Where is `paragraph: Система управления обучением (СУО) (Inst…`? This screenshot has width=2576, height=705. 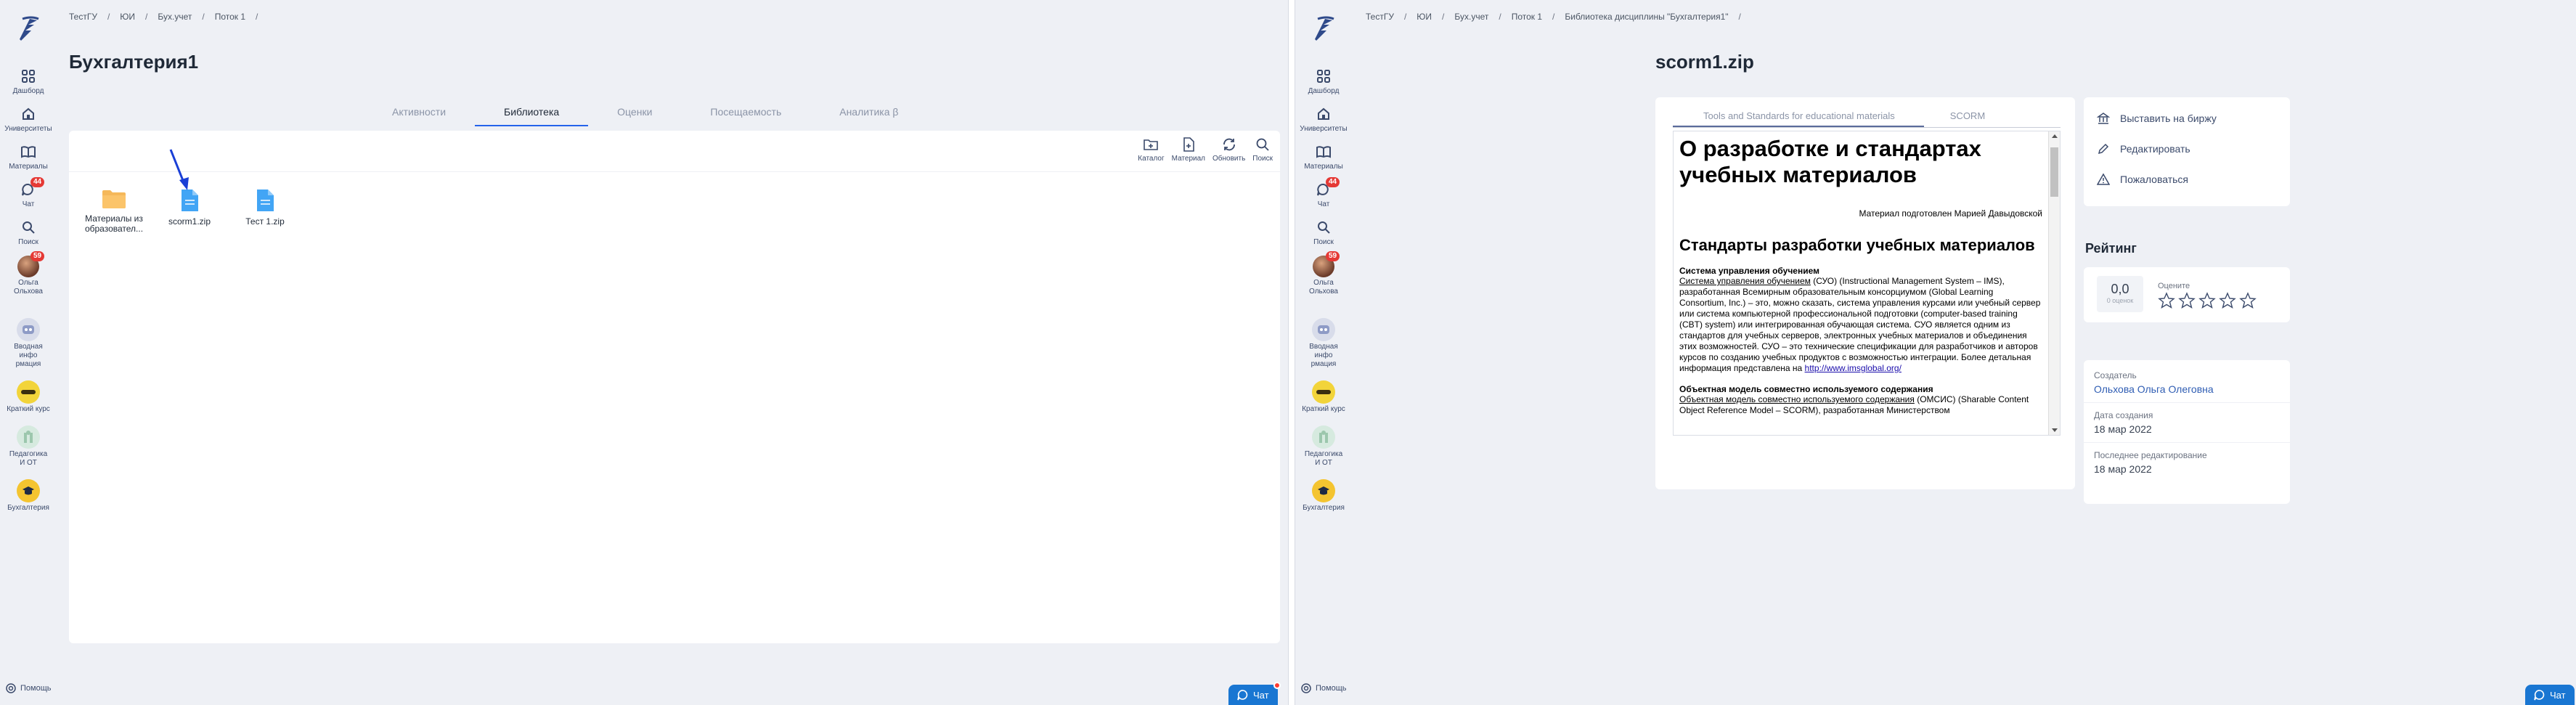
paragraph: Система управления обучением (СУО) (Inst… is located at coordinates (1860, 325).